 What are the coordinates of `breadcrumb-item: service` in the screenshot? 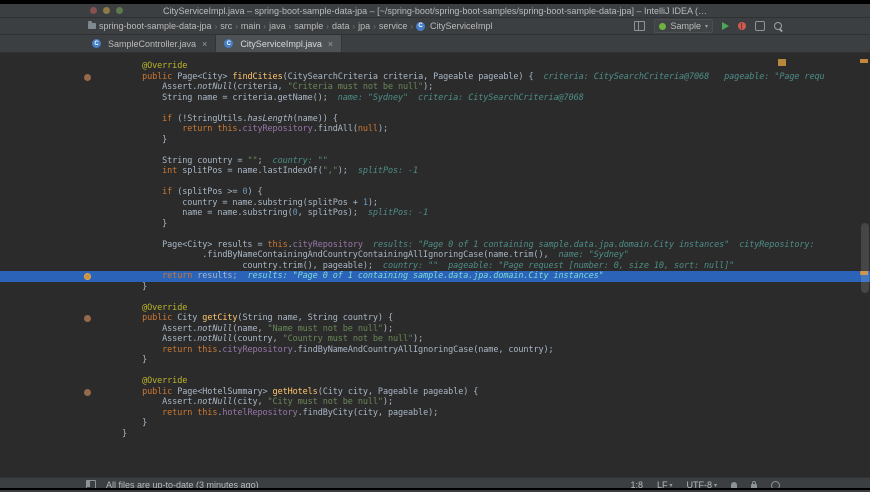 It's located at (393, 26).